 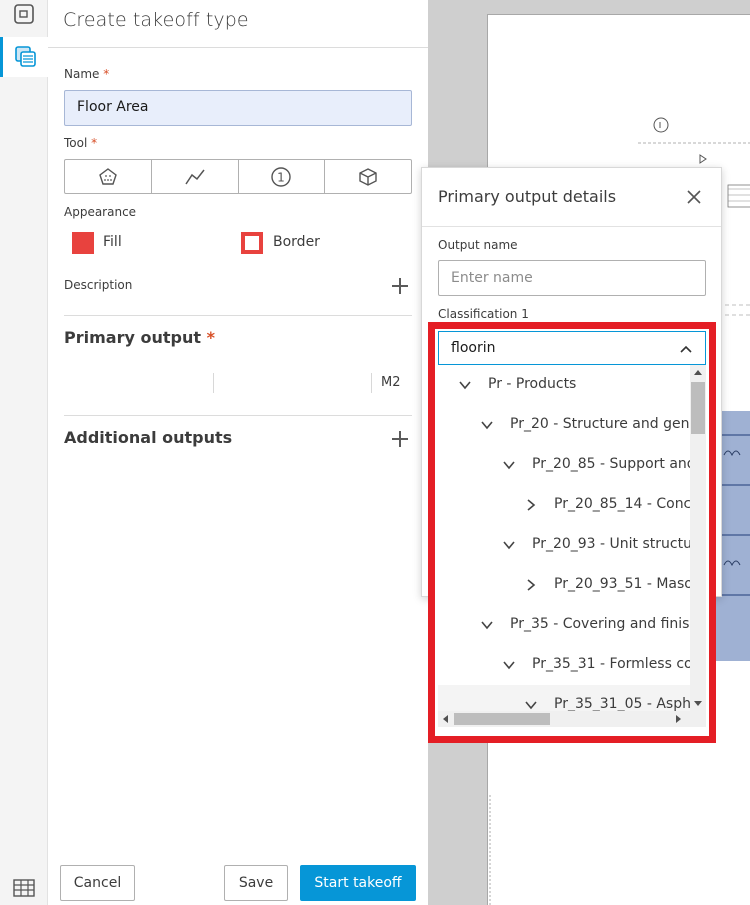 I want to click on polygon-area-icon, so click(x=108, y=176).